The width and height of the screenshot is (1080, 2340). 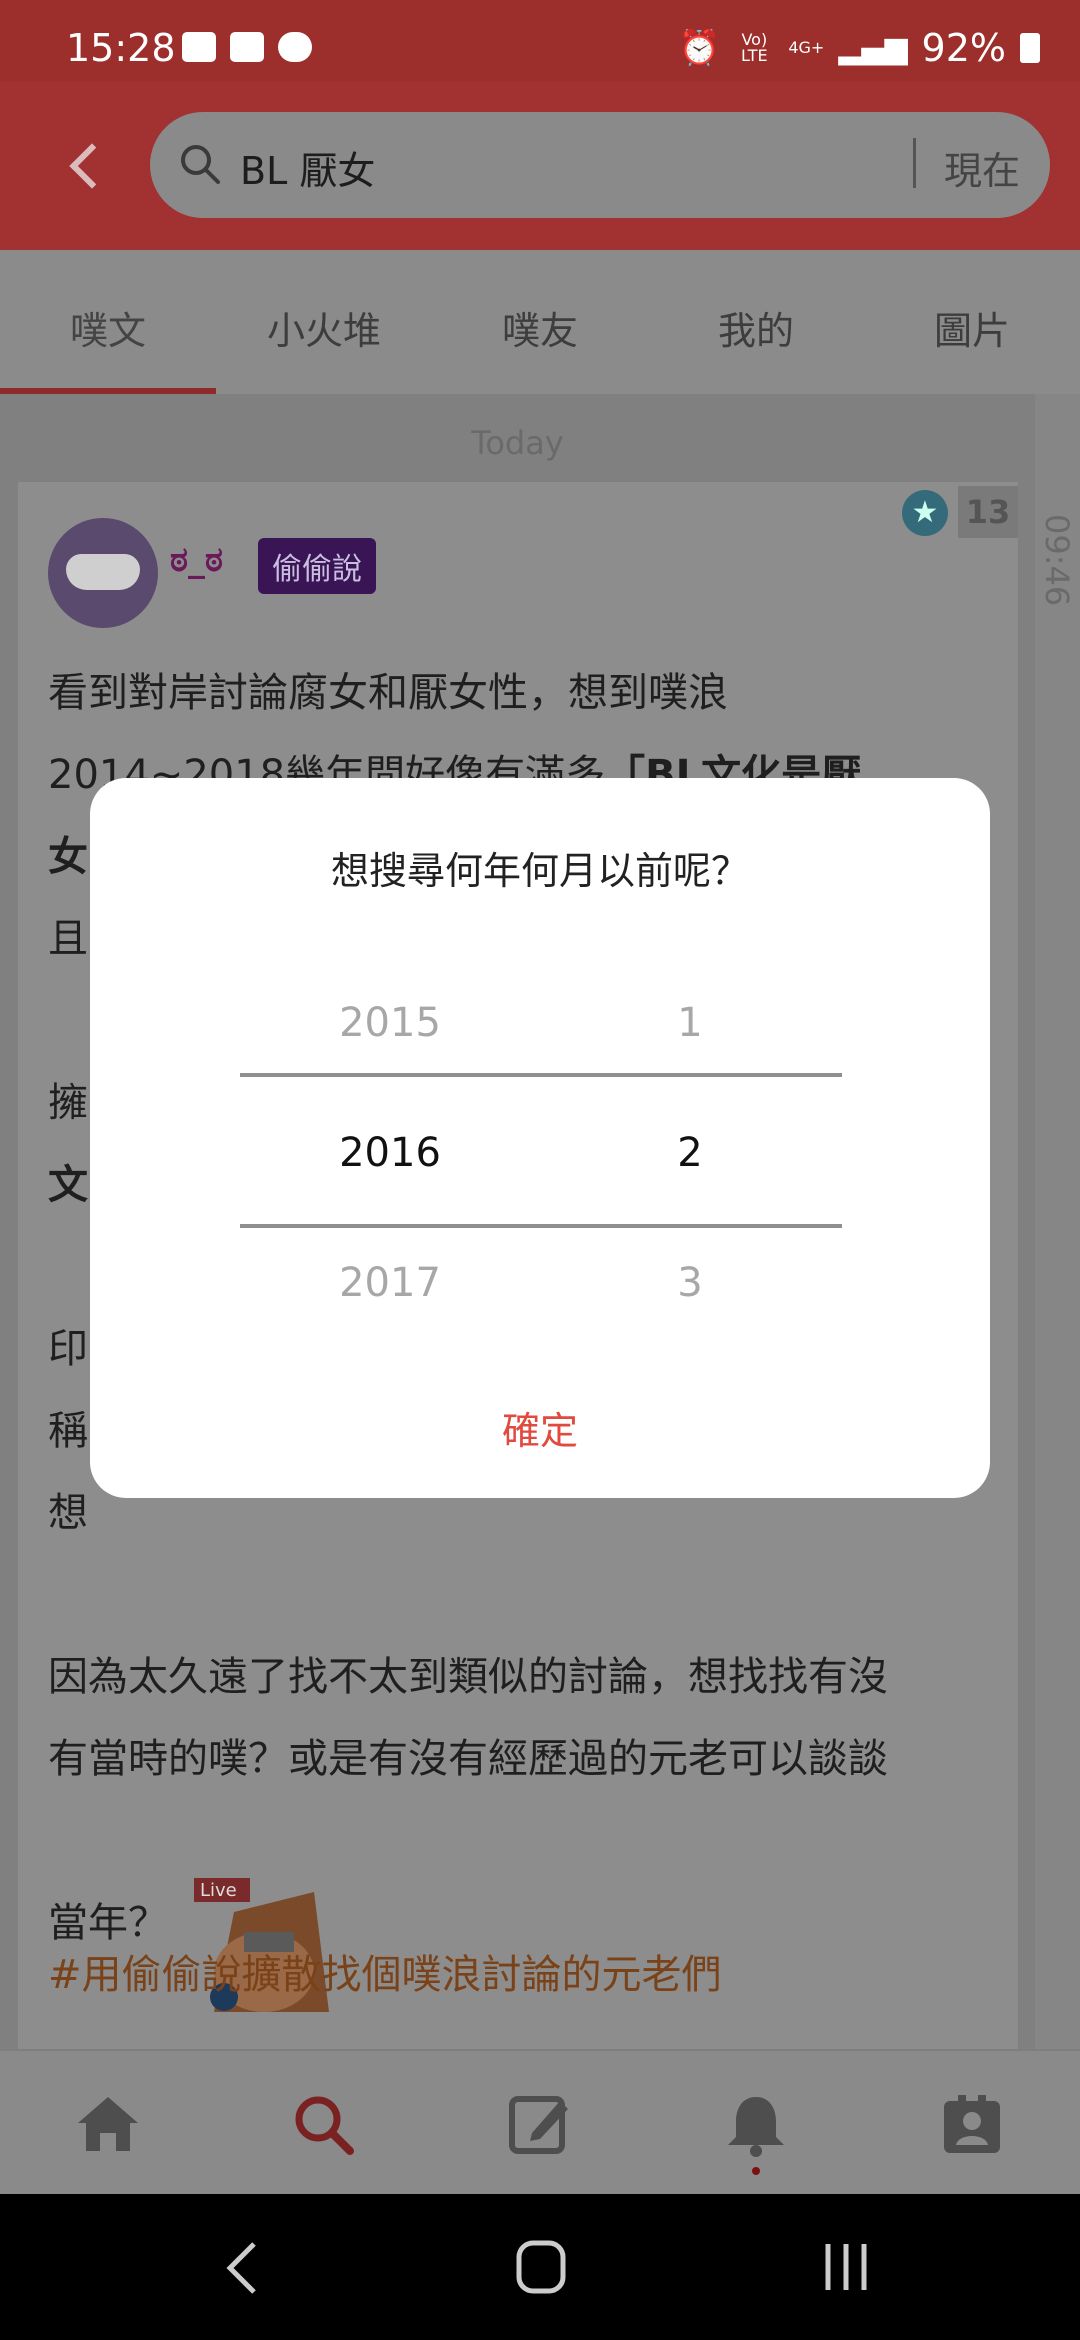 What do you see at coordinates (317, 566) in the screenshot?
I see `anonymous-tag: 偷偷說` at bounding box center [317, 566].